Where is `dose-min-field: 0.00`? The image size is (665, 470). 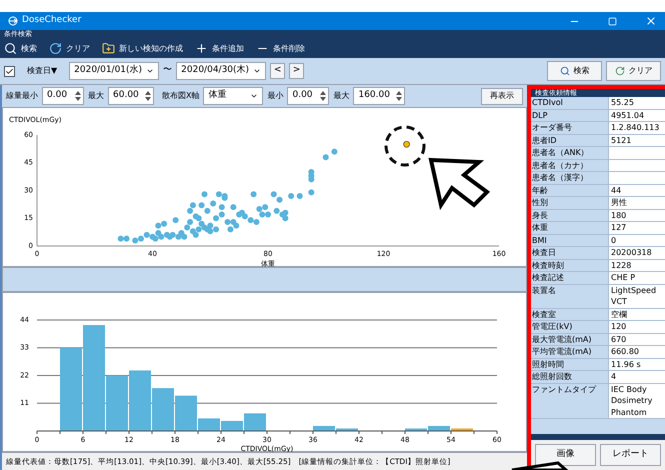
dose-min-field: 0.00 is located at coordinates (63, 96).